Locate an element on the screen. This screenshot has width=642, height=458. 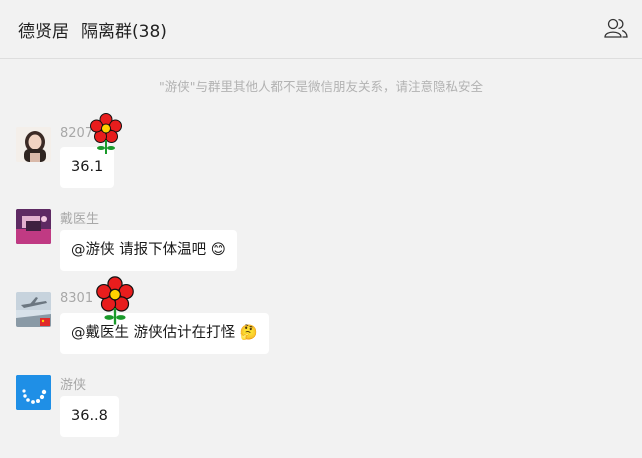
message-text: 36..8 is located at coordinates (89, 416).